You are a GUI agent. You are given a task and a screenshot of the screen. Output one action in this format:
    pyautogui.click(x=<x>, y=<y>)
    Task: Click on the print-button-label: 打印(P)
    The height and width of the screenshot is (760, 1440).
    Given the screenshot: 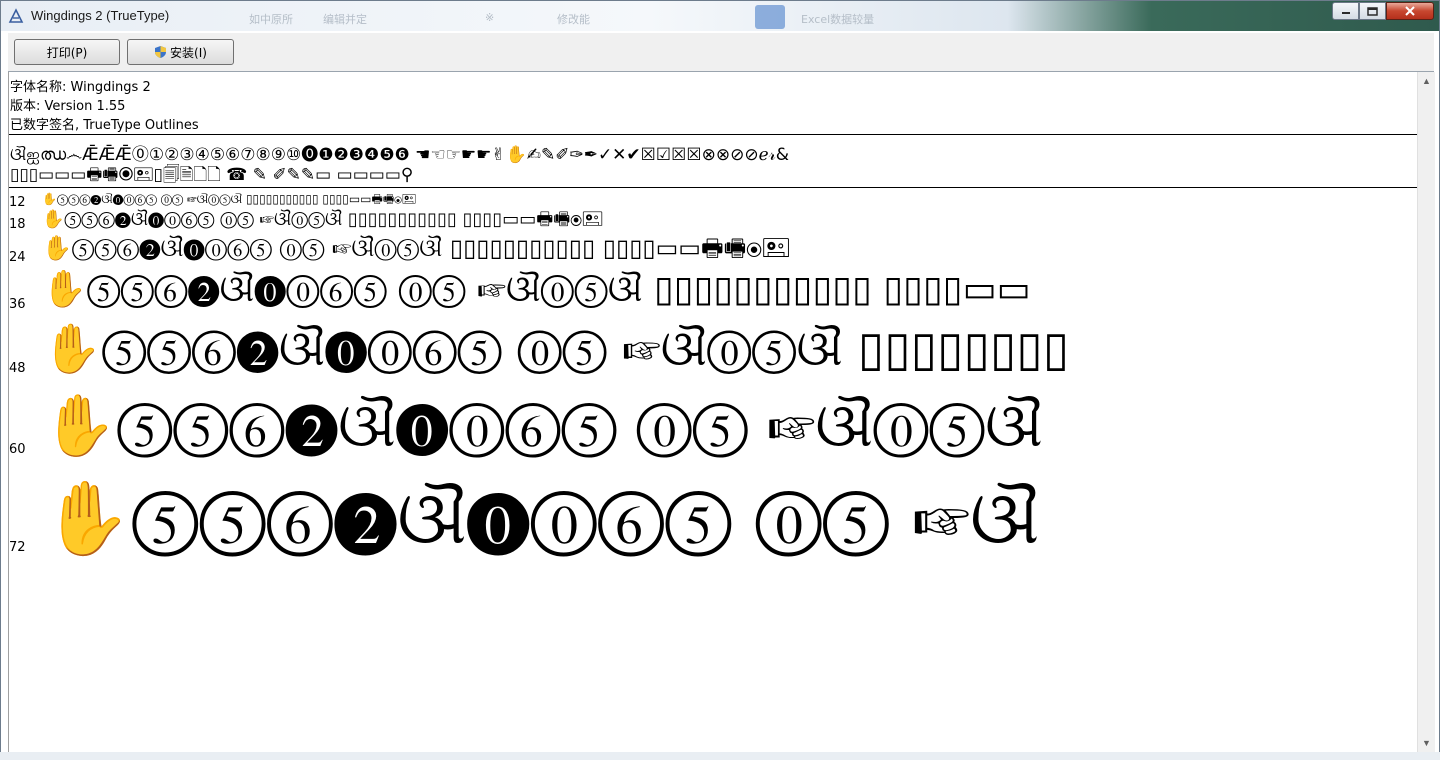 What is the action you would take?
    pyautogui.click(x=67, y=52)
    